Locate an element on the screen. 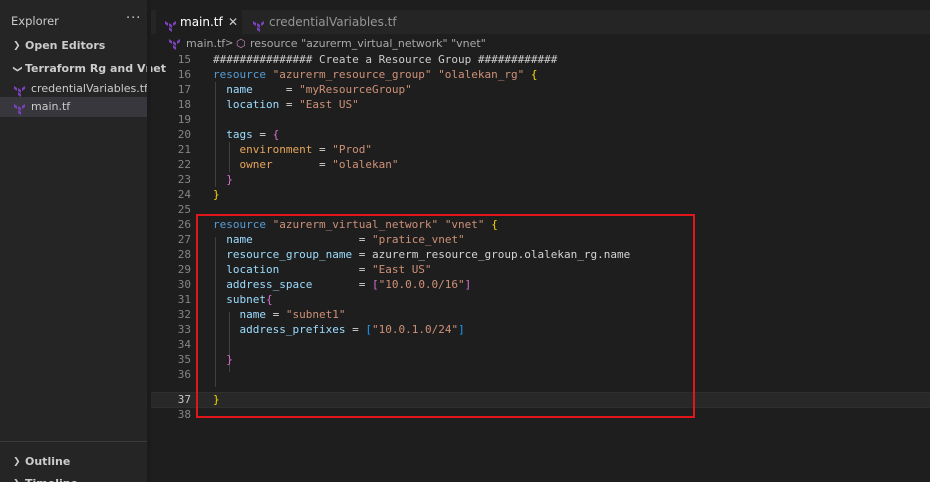  line-number: 38 is located at coordinates (184, 414).